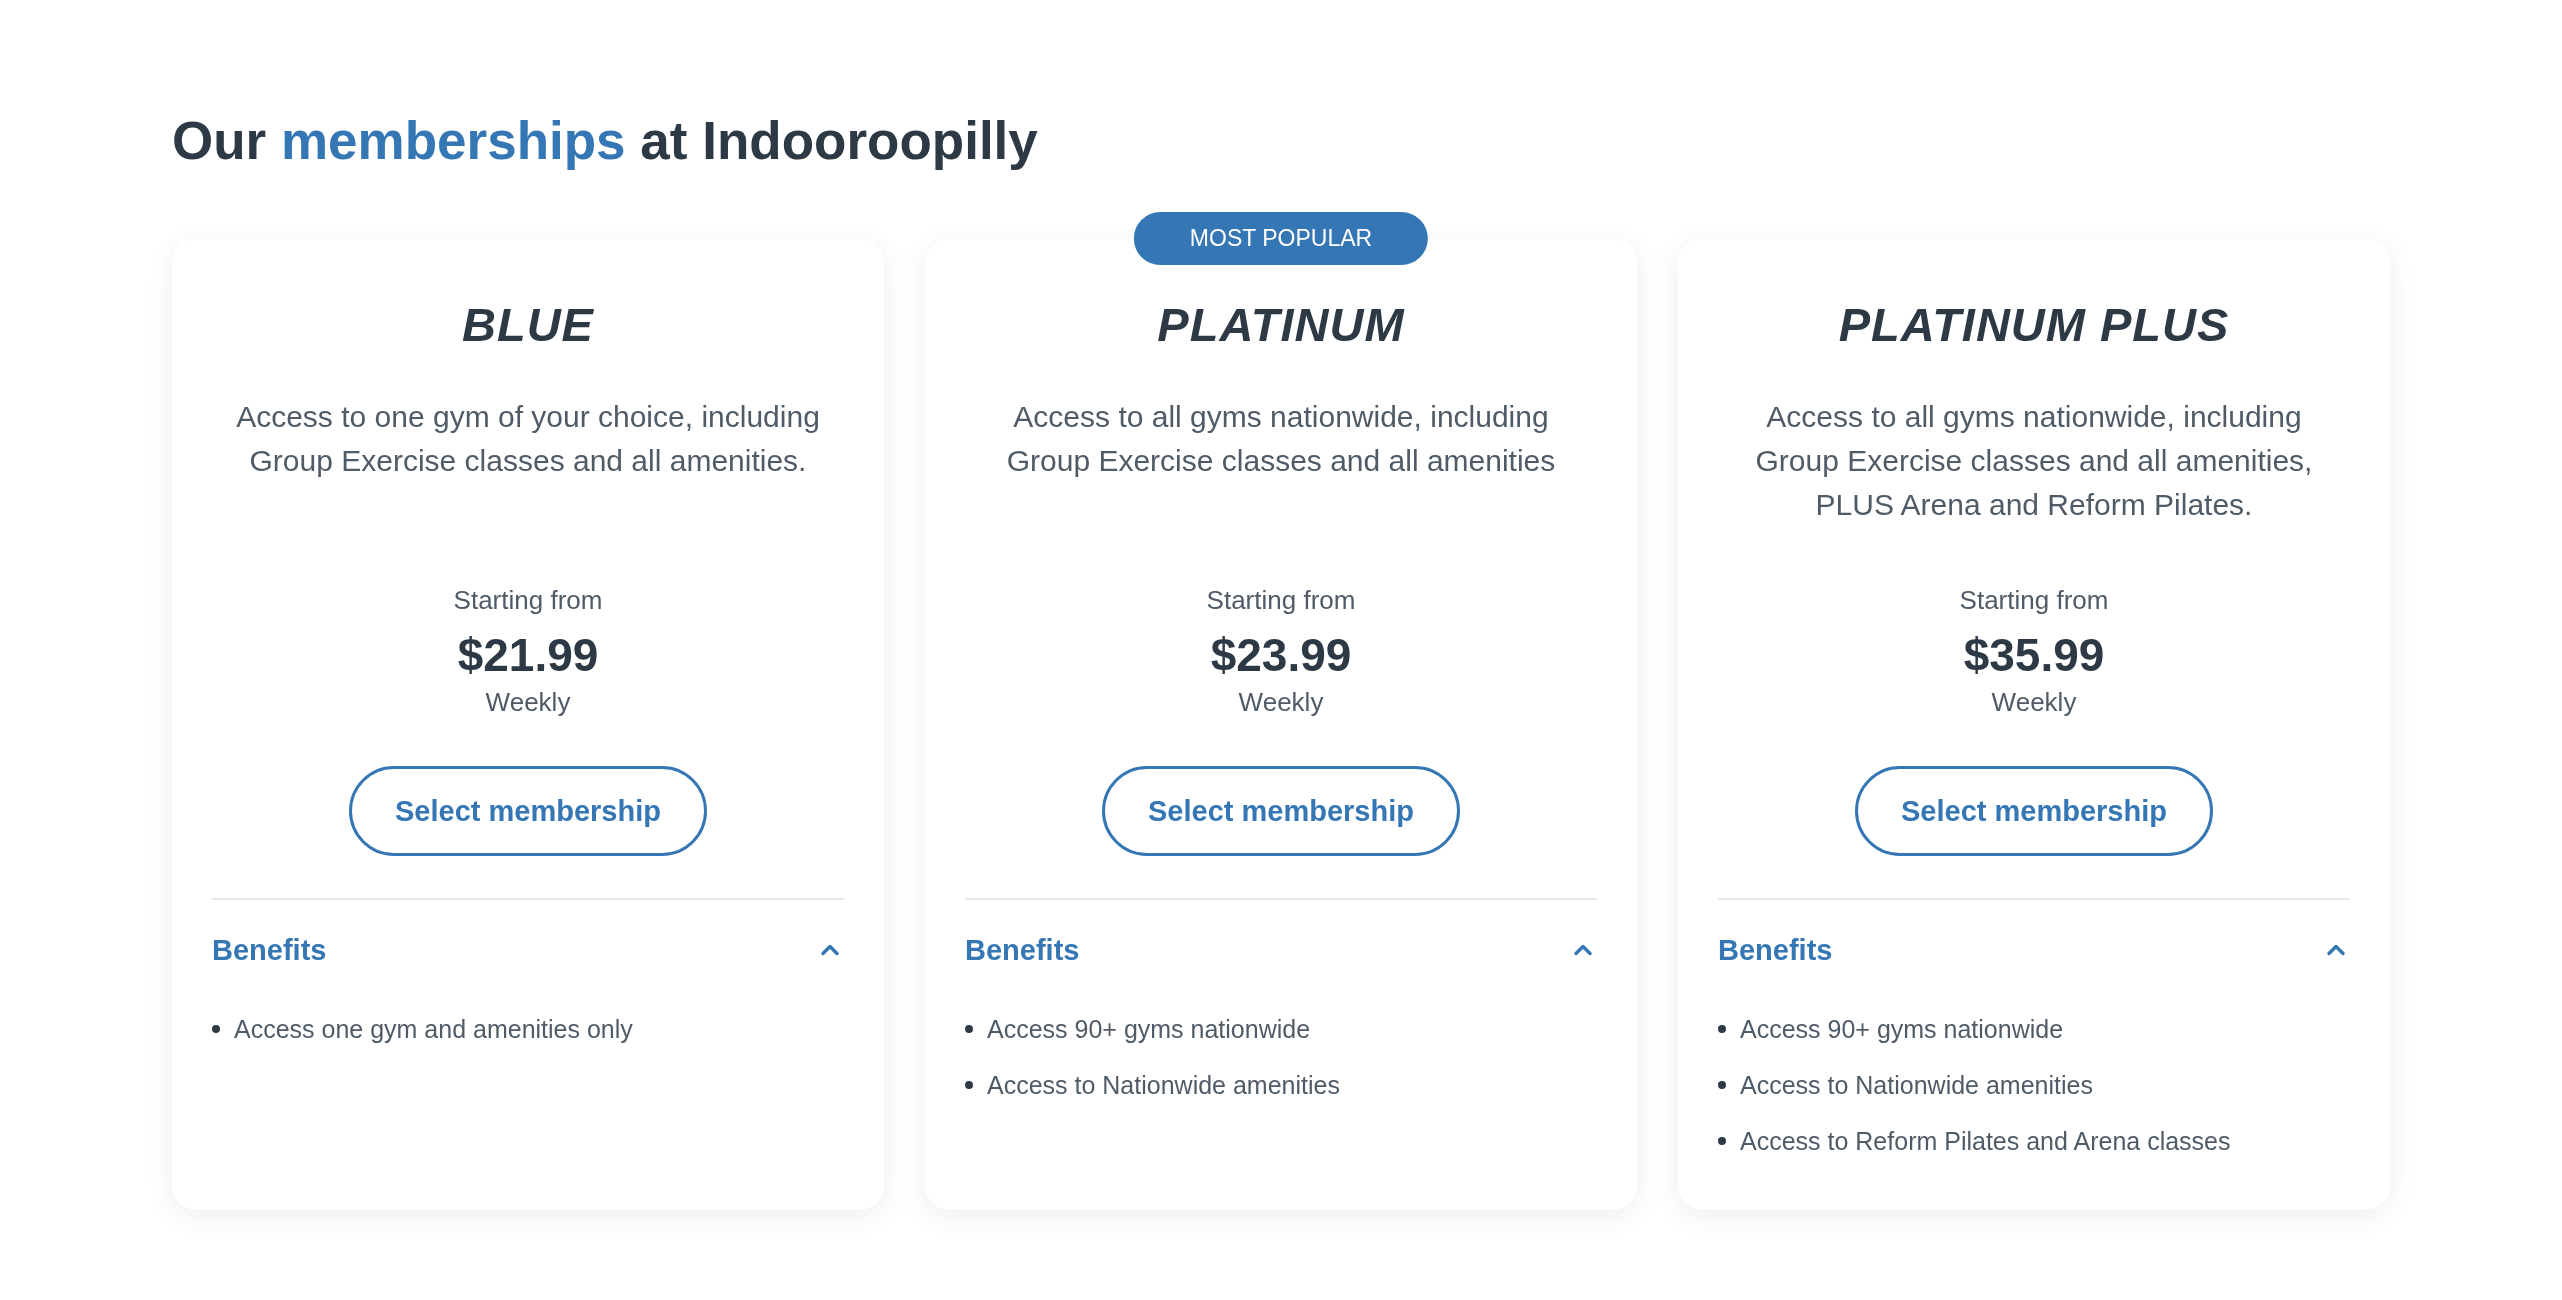 The width and height of the screenshot is (2562, 1300). I want to click on plan-price: $35.99, so click(2034, 655).